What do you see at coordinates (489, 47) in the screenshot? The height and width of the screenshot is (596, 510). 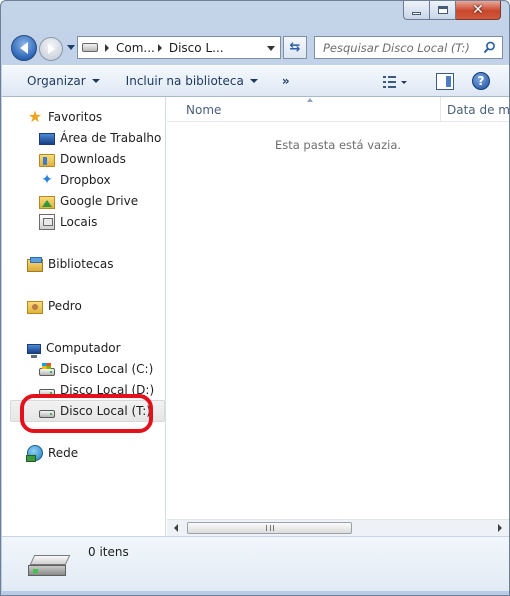 I see `search-icon` at bounding box center [489, 47].